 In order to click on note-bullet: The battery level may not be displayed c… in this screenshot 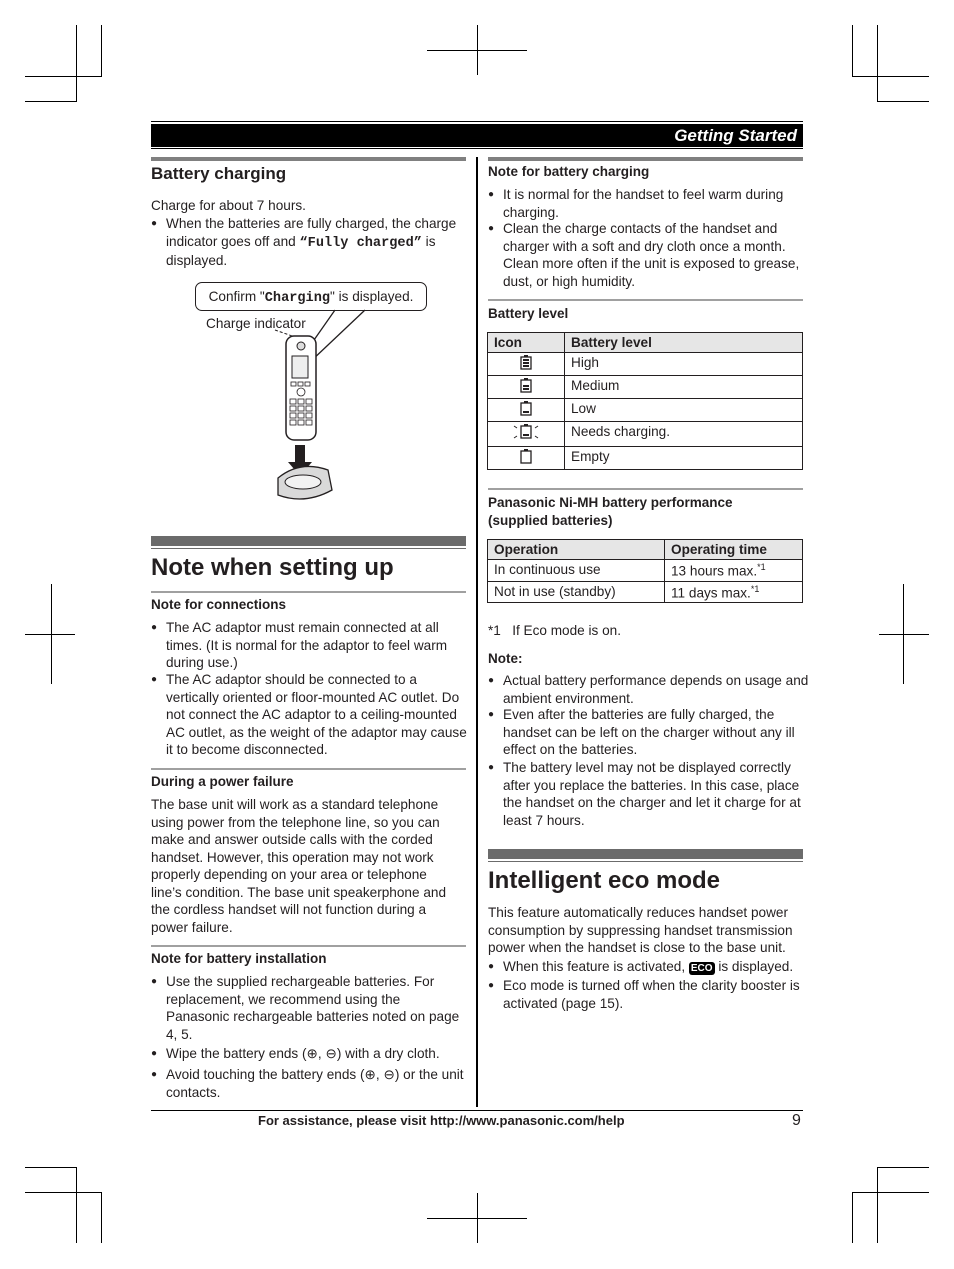, I will do `click(653, 794)`.